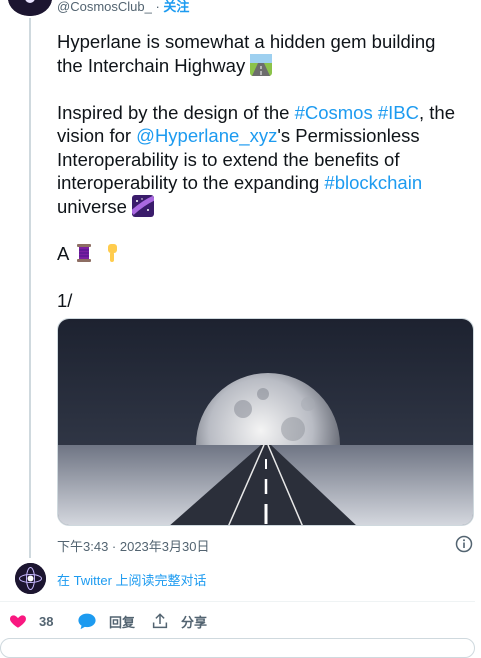 This screenshot has width=481, height=658. I want to click on thread-emoji, so click(84, 253).